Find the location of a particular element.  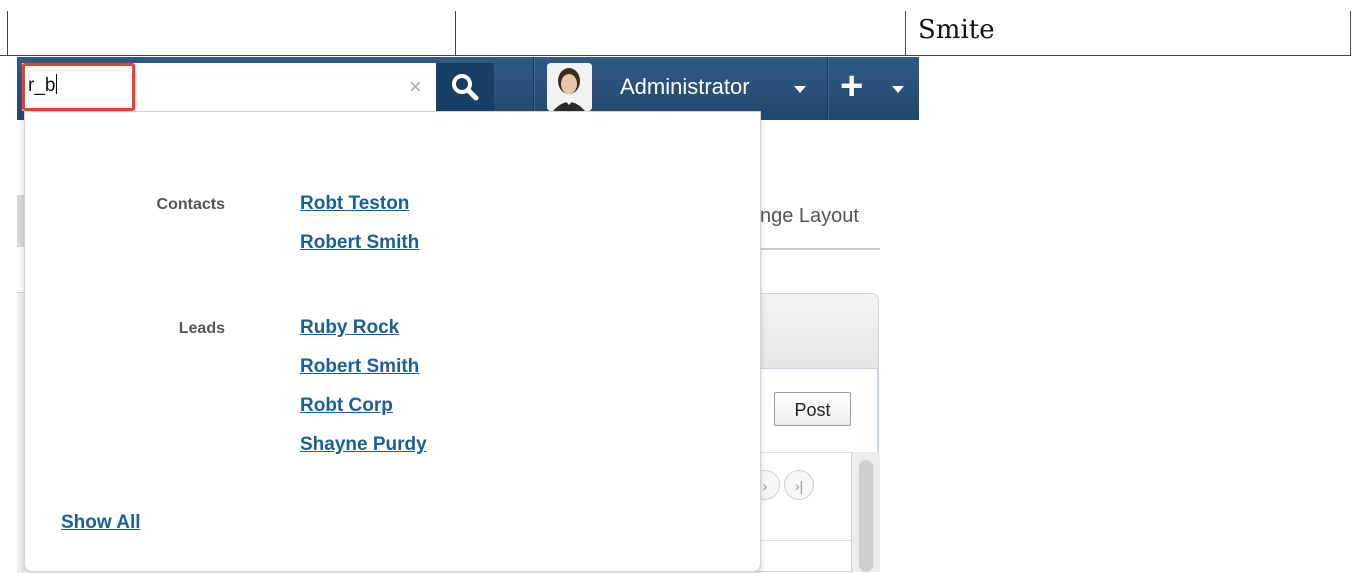

quick-create-chevron-down-icon is located at coordinates (898, 89).